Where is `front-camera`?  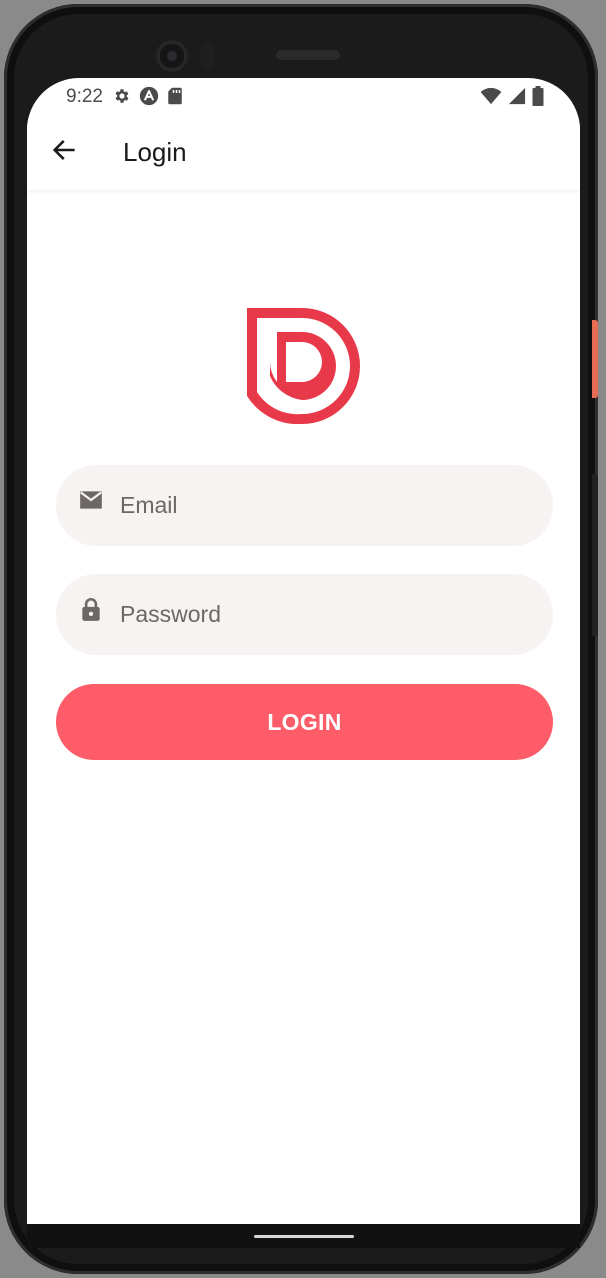
front-camera is located at coordinates (172, 56).